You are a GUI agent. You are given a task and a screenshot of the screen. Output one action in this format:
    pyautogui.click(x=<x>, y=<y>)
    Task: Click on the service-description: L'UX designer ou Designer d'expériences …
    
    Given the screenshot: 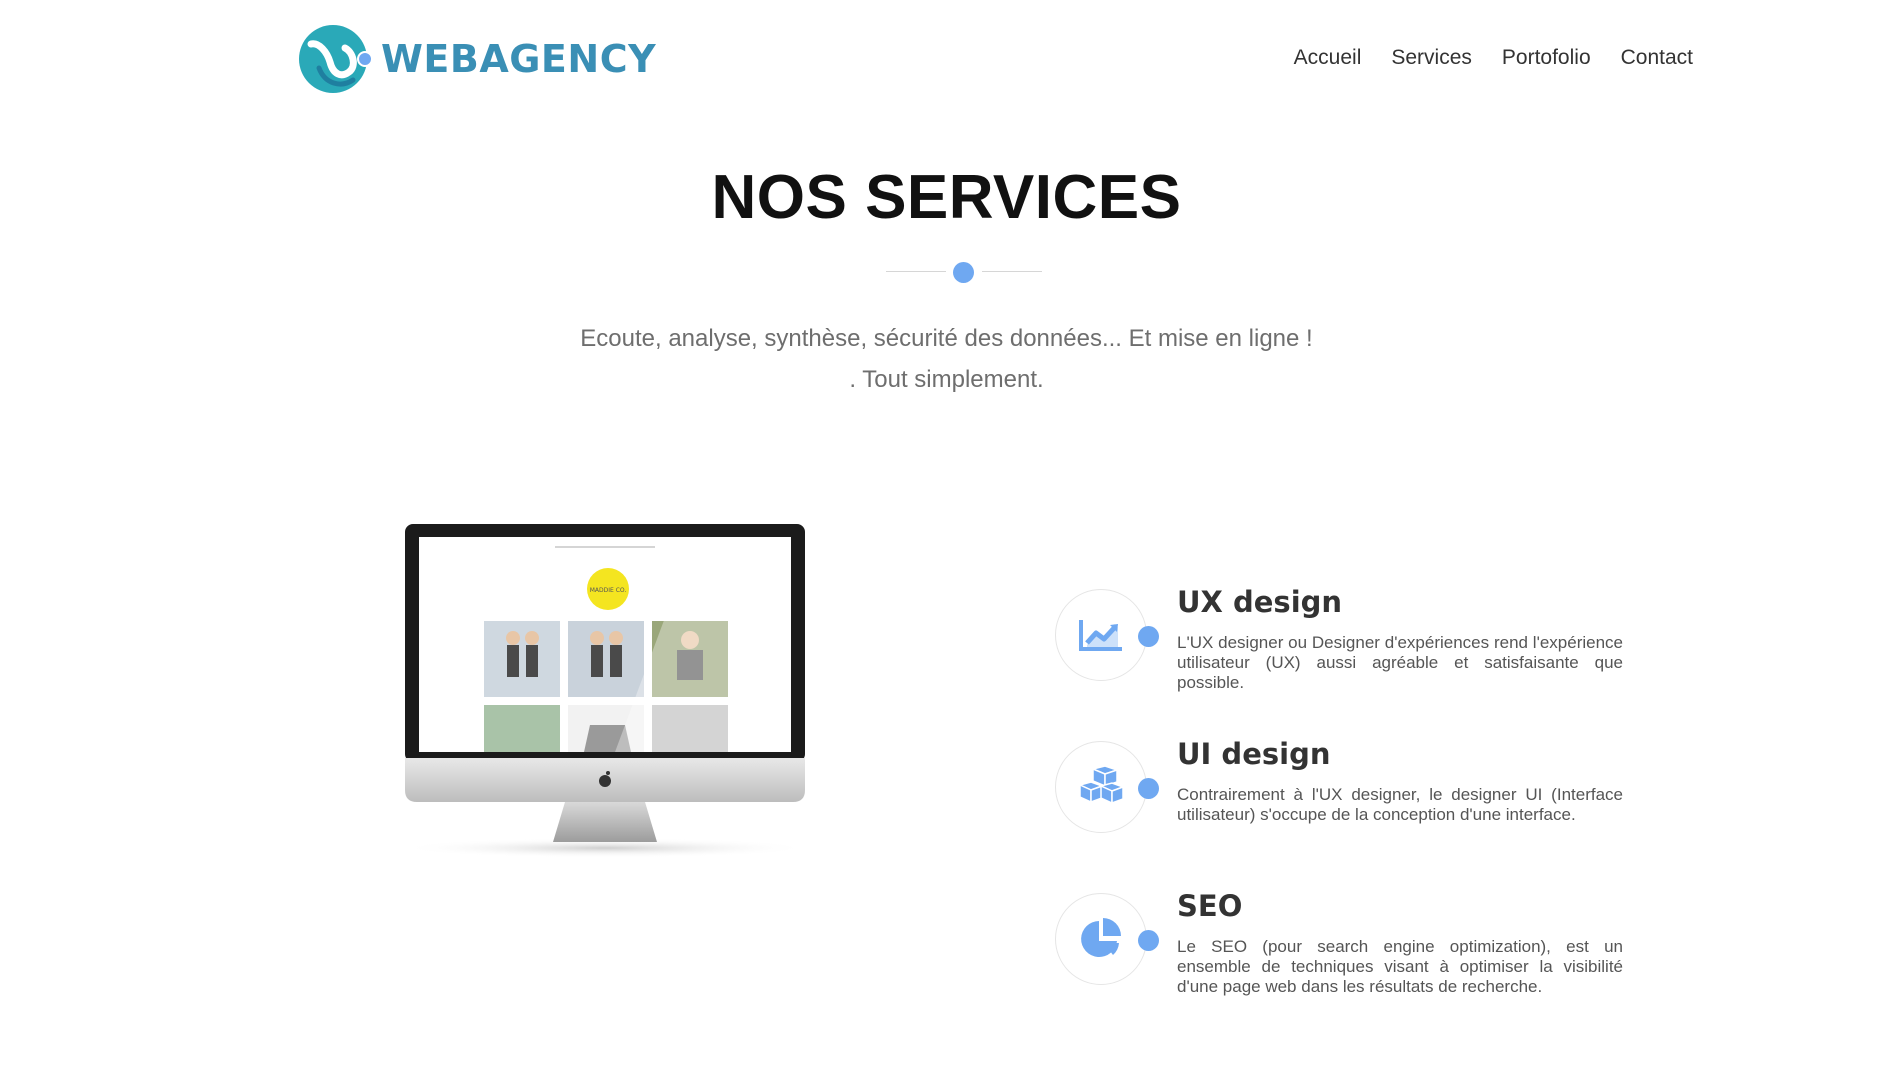 What is the action you would take?
    pyautogui.click(x=1400, y=662)
    